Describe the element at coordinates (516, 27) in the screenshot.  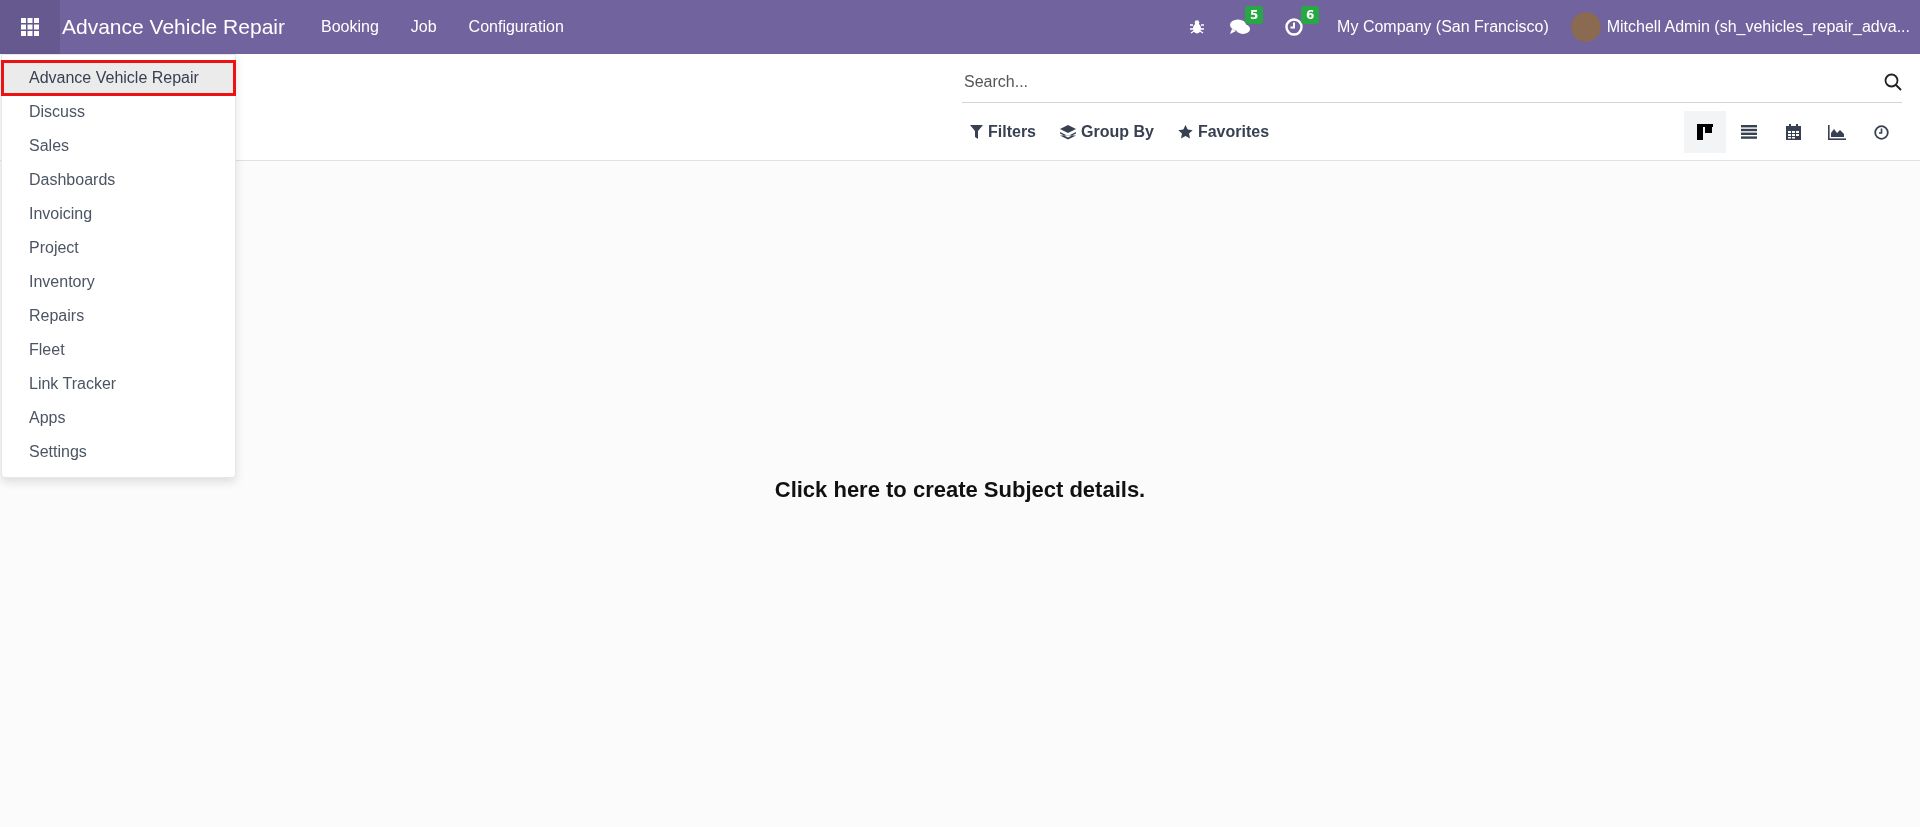
I see `nav-menu-item: Configuration` at that location.